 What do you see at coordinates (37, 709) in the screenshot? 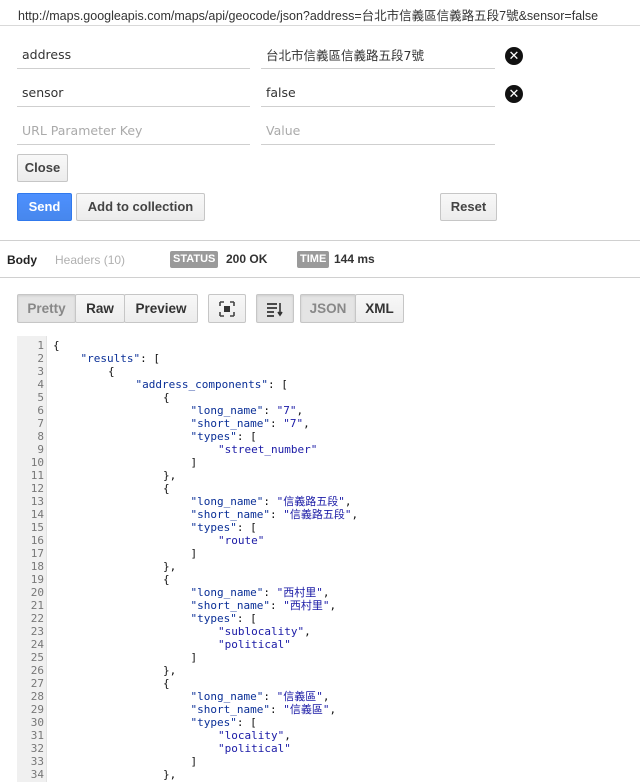
I see `line-number: 29` at bounding box center [37, 709].